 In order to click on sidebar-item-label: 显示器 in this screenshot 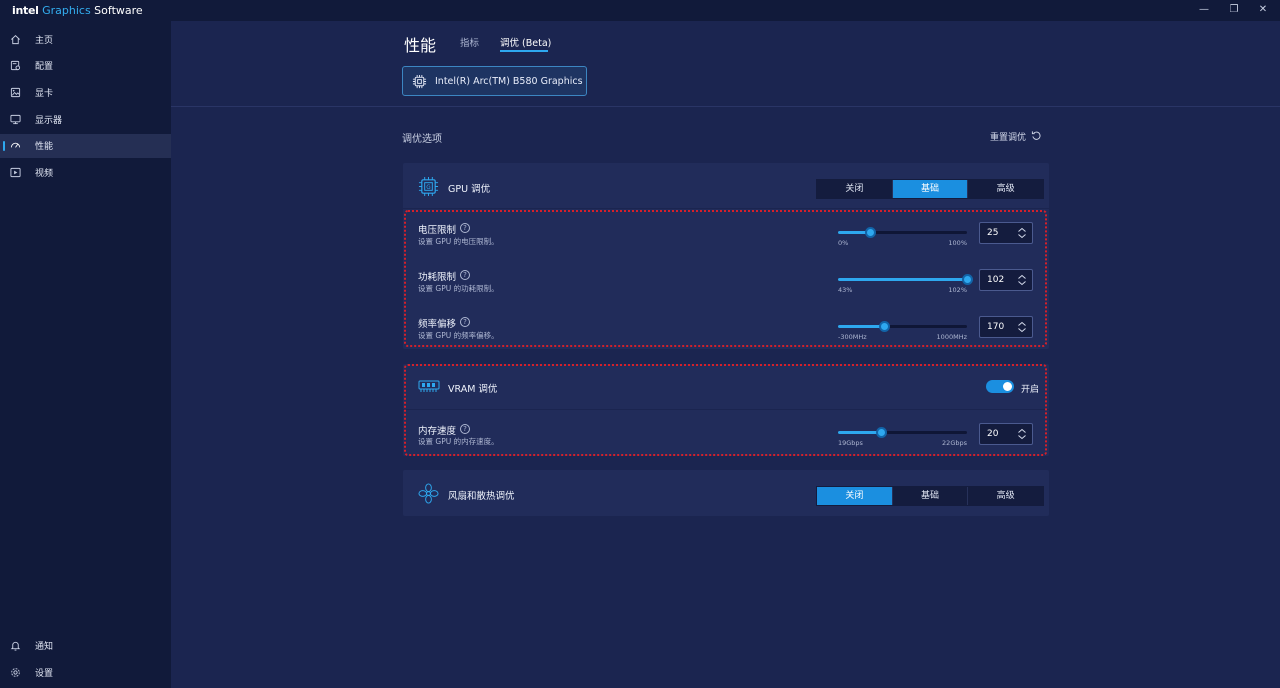, I will do `click(49, 121)`.